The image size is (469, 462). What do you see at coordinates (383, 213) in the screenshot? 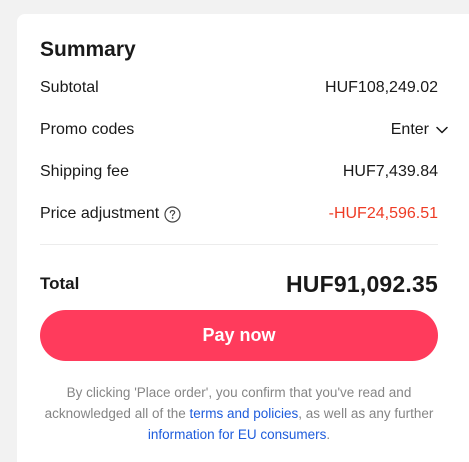
I see `price-adjustment-value: -HUF24,596.51` at bounding box center [383, 213].